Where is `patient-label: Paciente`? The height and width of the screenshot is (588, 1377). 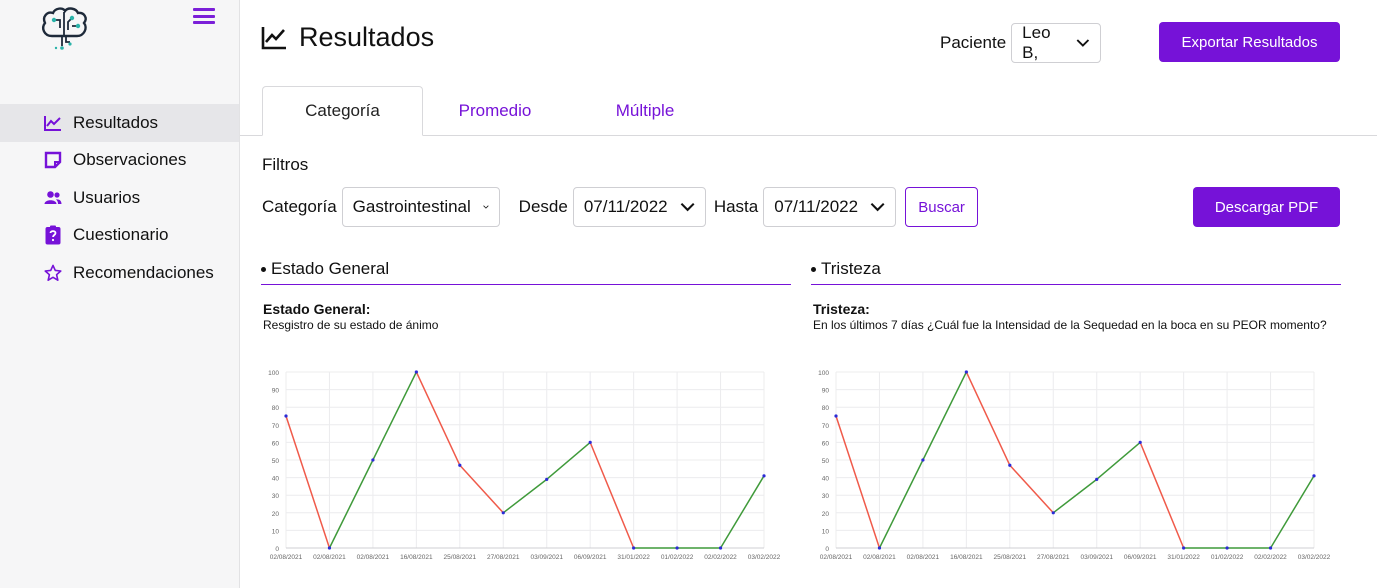
patient-label: Paciente is located at coordinates (973, 42).